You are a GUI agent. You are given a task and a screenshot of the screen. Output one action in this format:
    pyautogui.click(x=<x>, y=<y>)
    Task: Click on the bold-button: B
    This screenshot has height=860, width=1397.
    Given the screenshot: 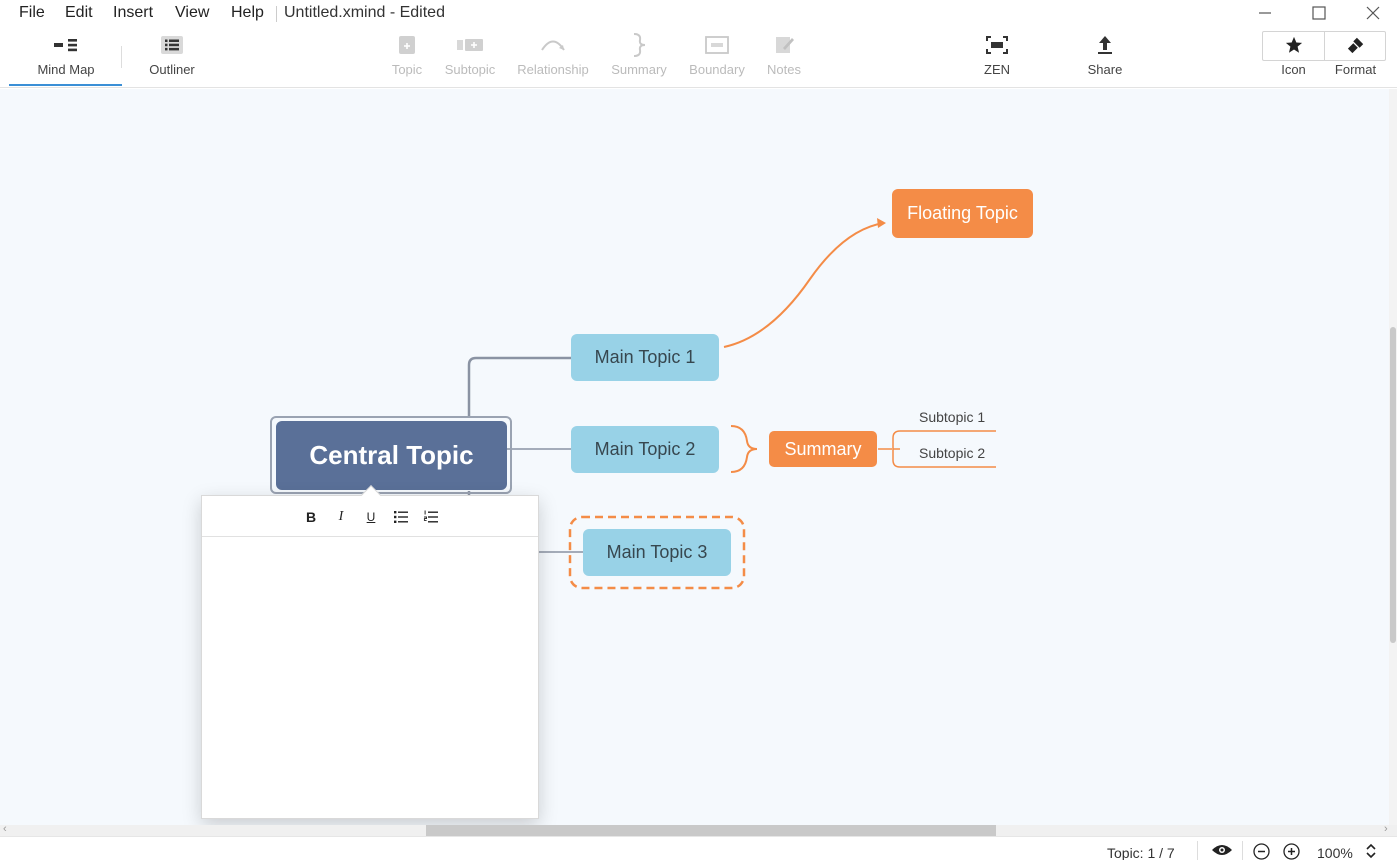 What is the action you would take?
    pyautogui.click(x=311, y=517)
    